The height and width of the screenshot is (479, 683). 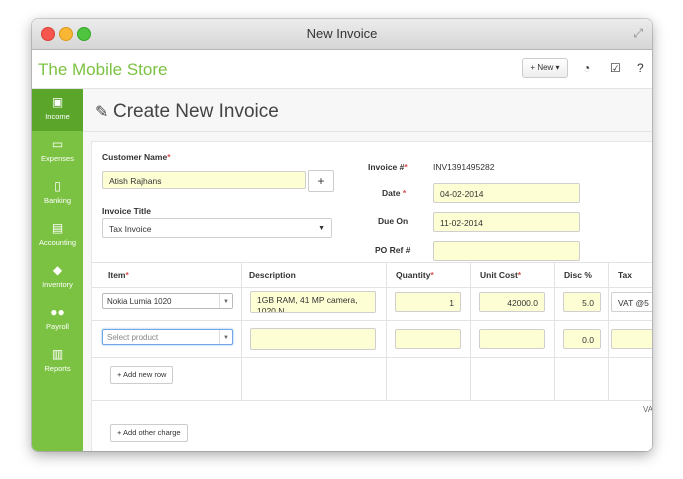 What do you see at coordinates (57, 228) in the screenshot?
I see `book-icon: ▤` at bounding box center [57, 228].